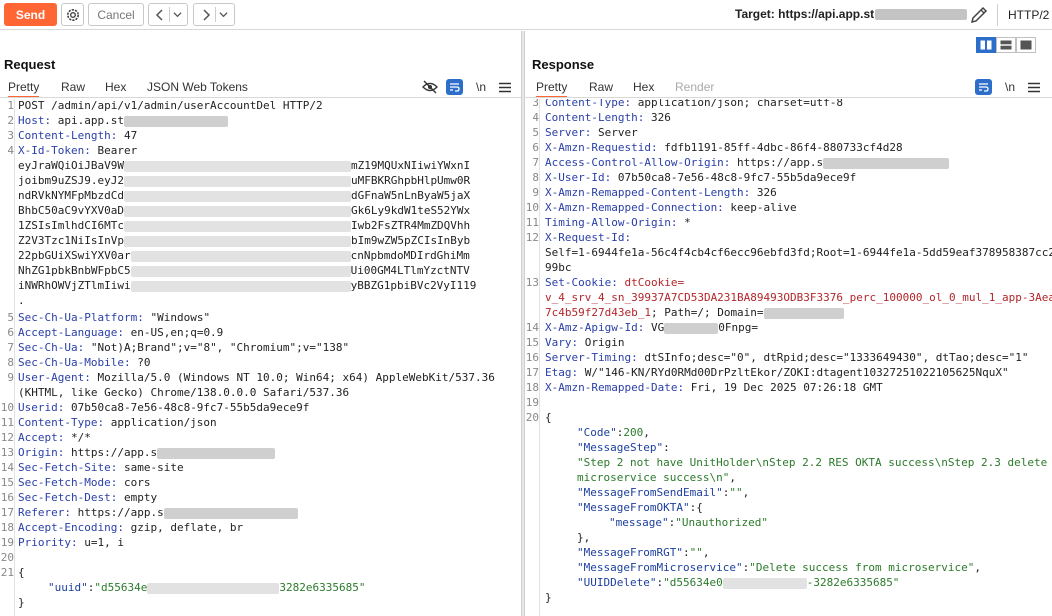 Image resolution: width=1052 pixels, height=616 pixels. I want to click on layout-single-icon, so click(1026, 45).